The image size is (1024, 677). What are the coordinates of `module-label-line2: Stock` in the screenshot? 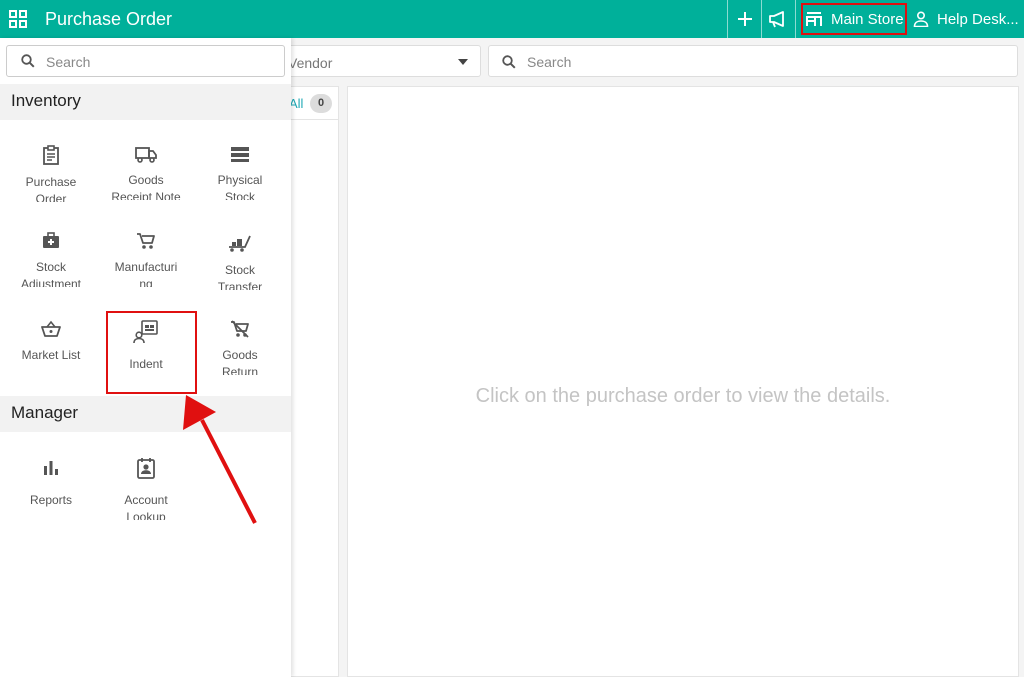 It's located at (239, 195).